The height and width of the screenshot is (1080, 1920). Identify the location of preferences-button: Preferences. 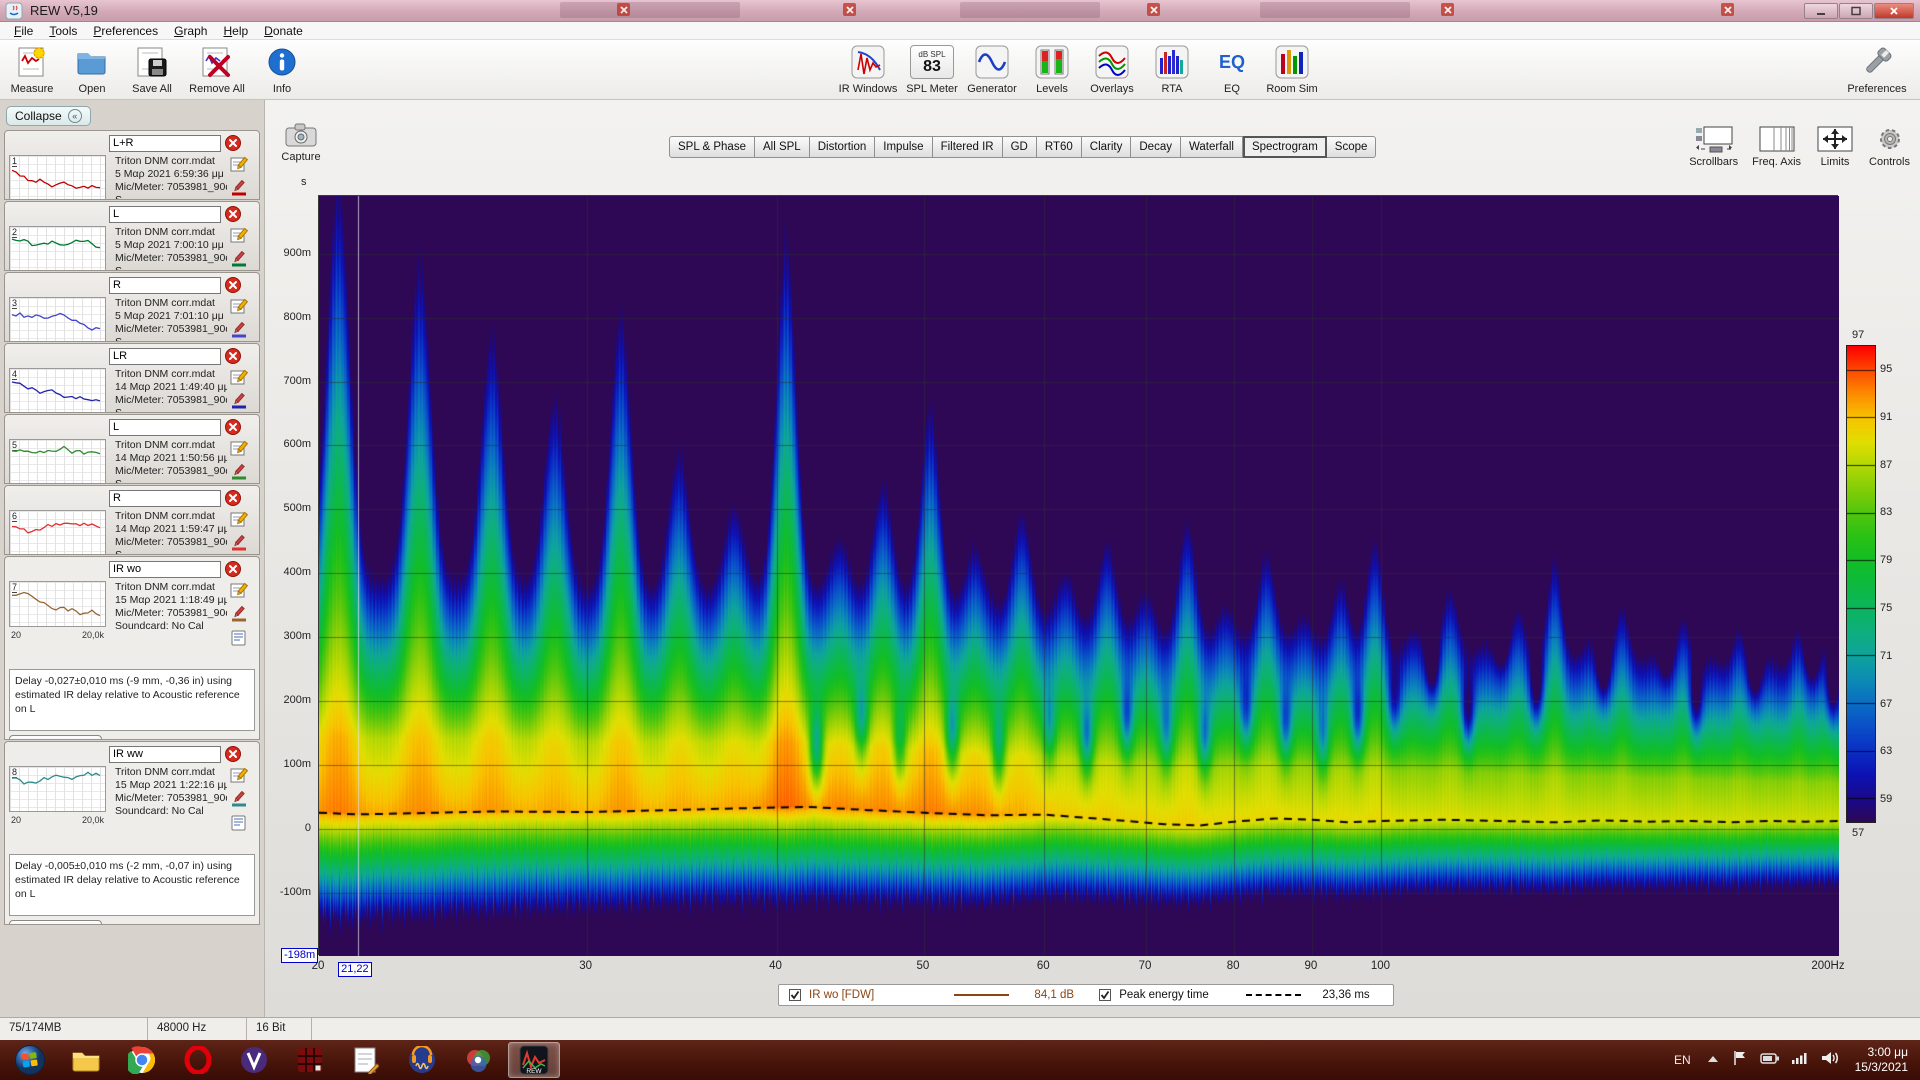
(1877, 69).